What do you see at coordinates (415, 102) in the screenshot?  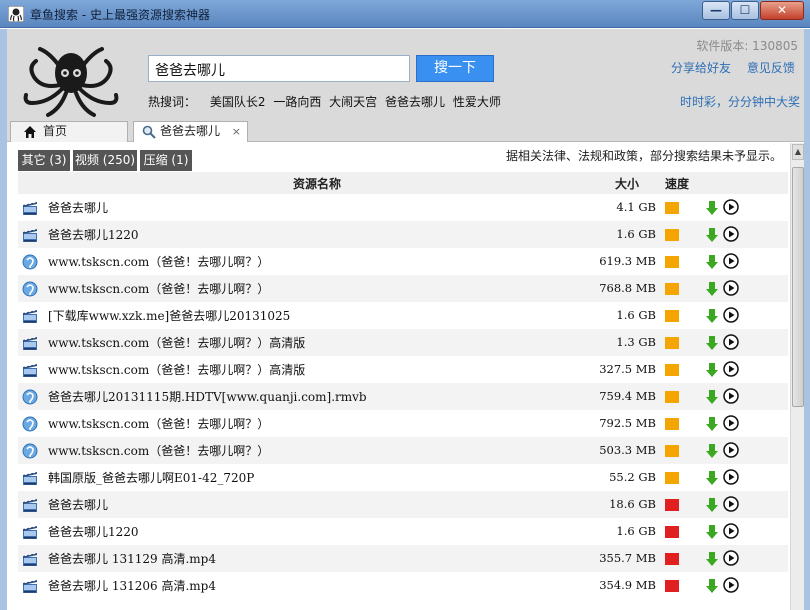 I see `hot-word: 爸爸去哪儿` at bounding box center [415, 102].